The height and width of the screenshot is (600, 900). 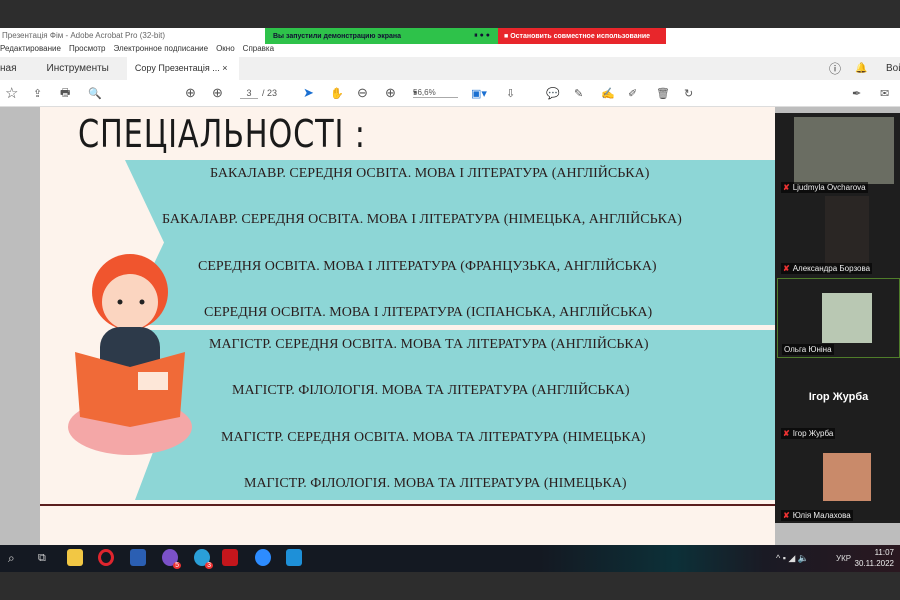 I want to click on task-view-icon: ⧉, so click(x=42, y=558).